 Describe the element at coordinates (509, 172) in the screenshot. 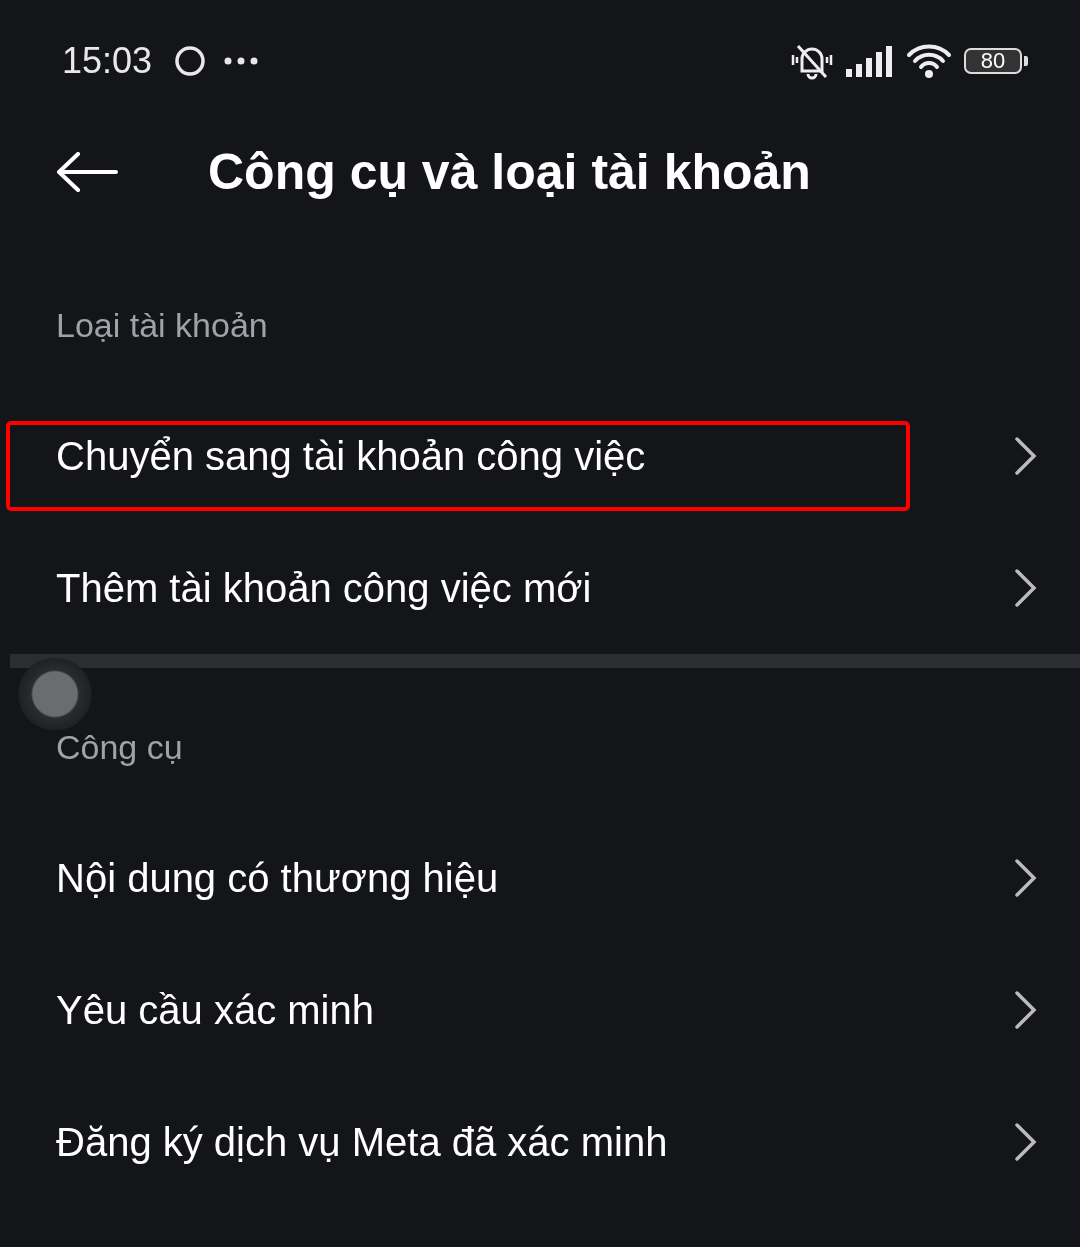

I see `page-title: Công cụ và loại tài khoản` at that location.